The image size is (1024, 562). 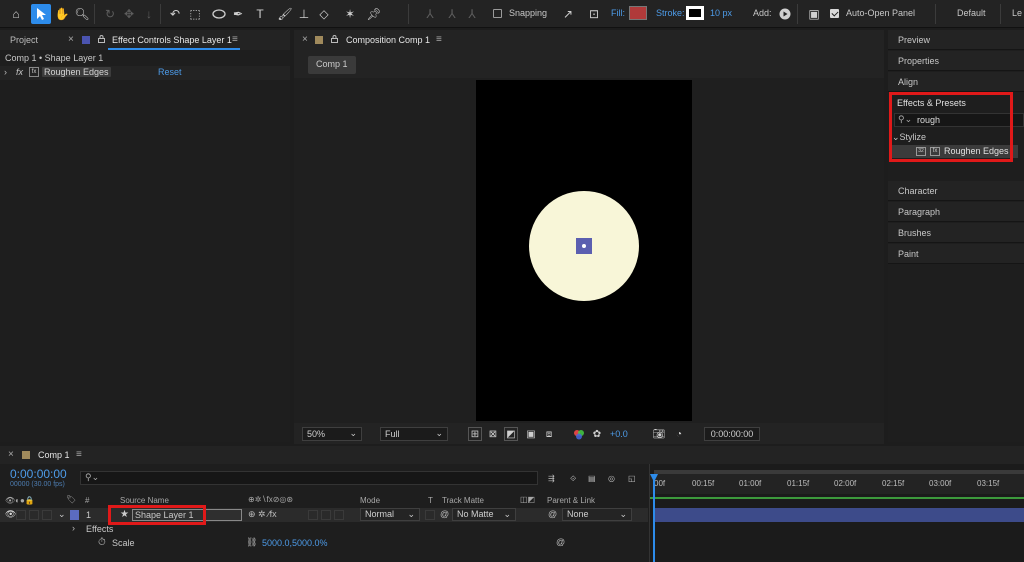 I want to click on tab-timeline-comp1: Comp 1, so click(x=54, y=455).